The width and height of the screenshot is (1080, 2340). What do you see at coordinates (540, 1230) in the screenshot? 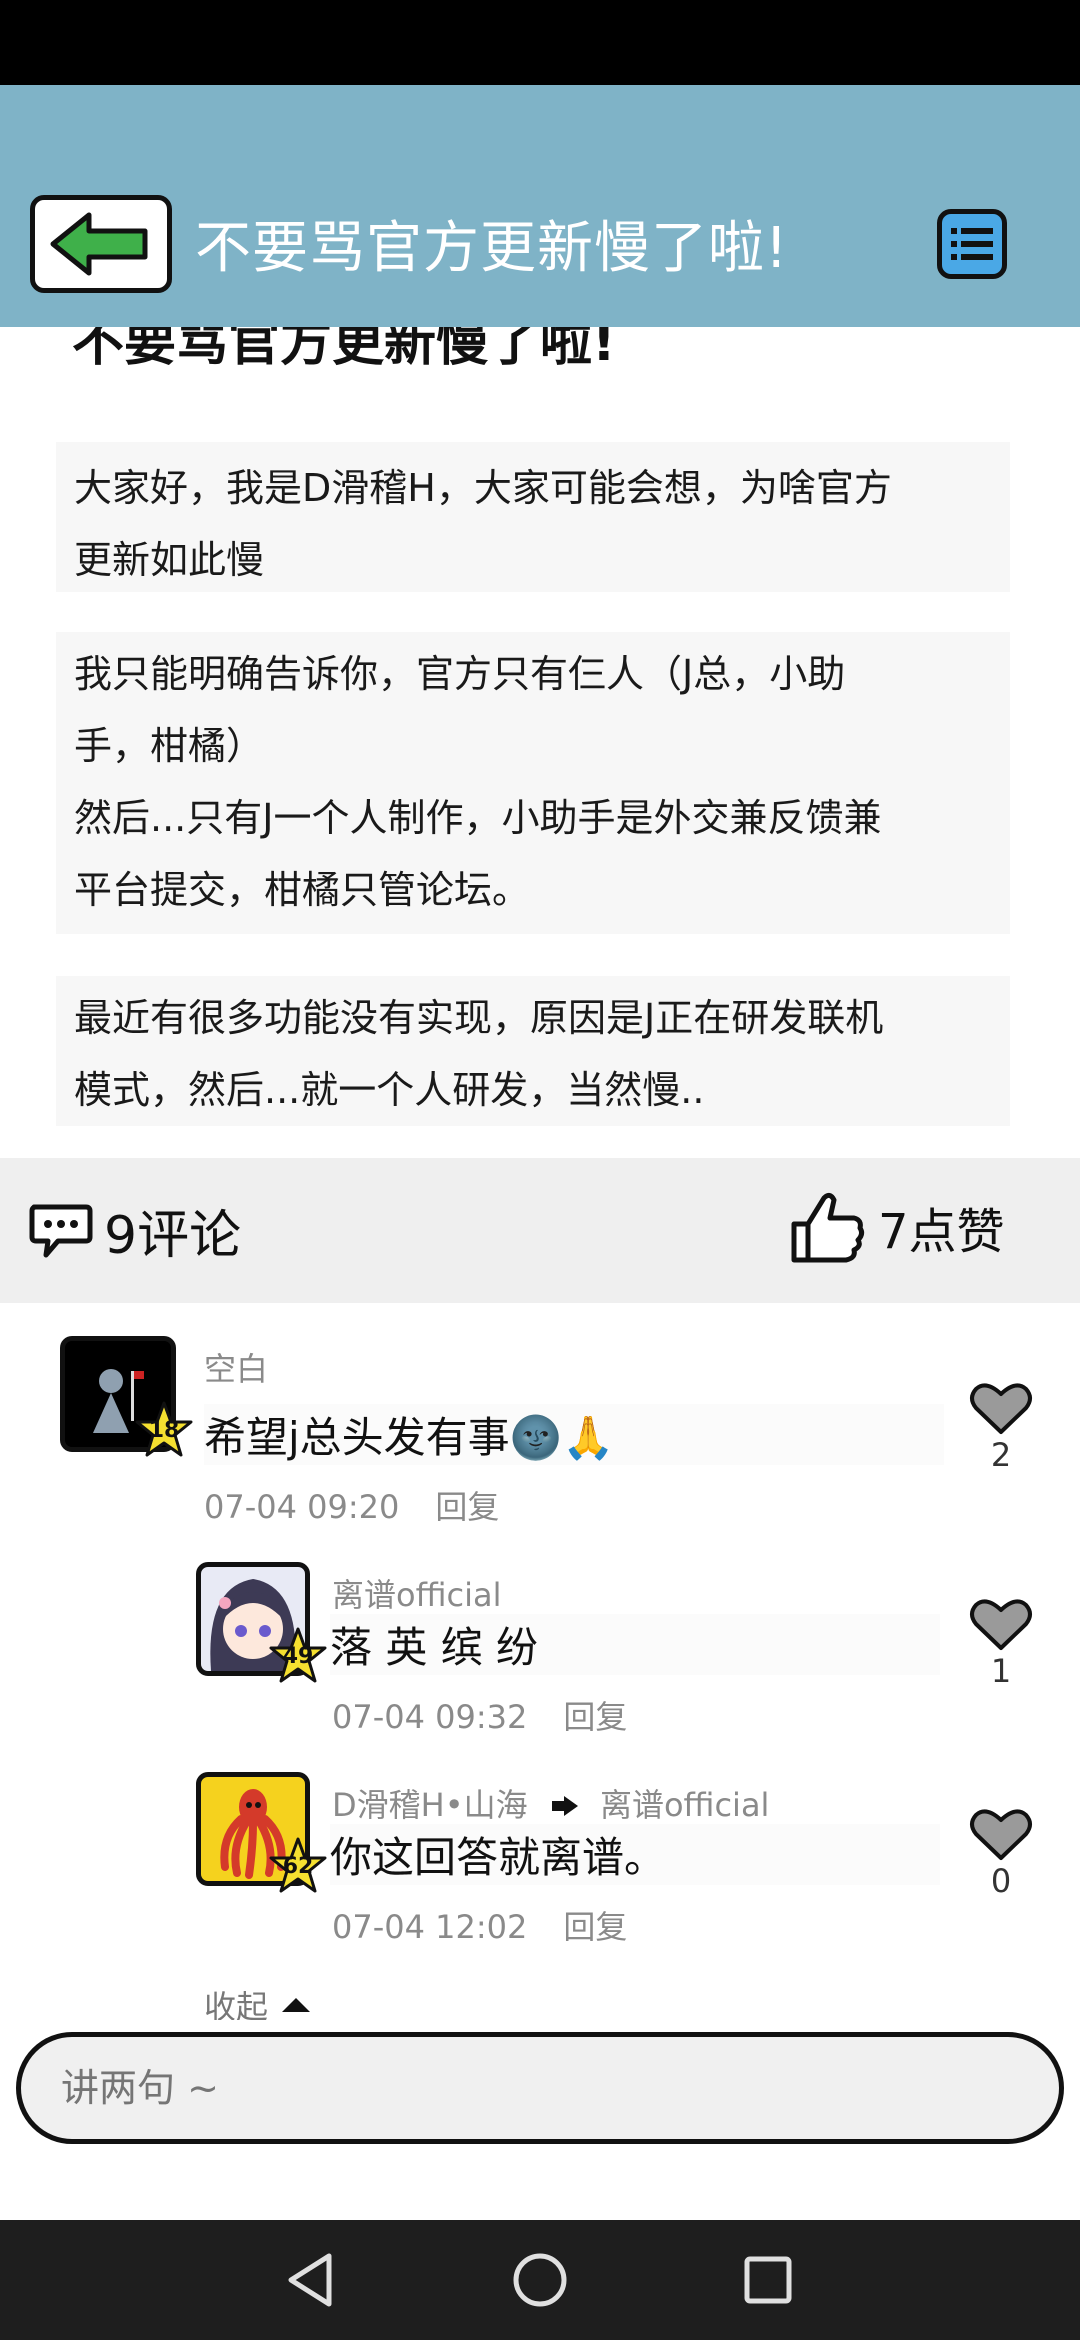
I see `stats-bar: 9评论 7点赞` at bounding box center [540, 1230].